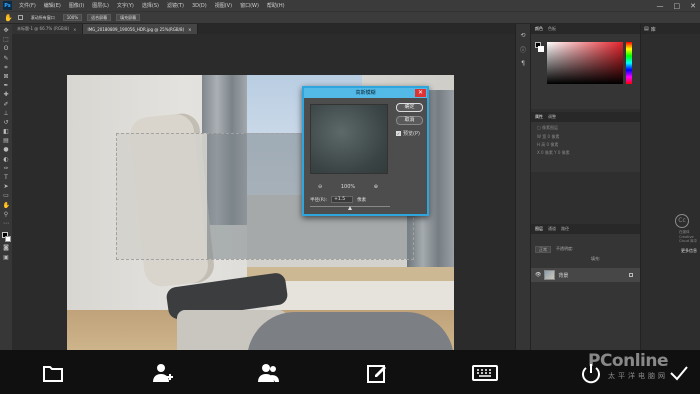  Describe the element at coordinates (6, 49) in the screenshot. I see `lasso-tool-icon: ʘ` at that location.